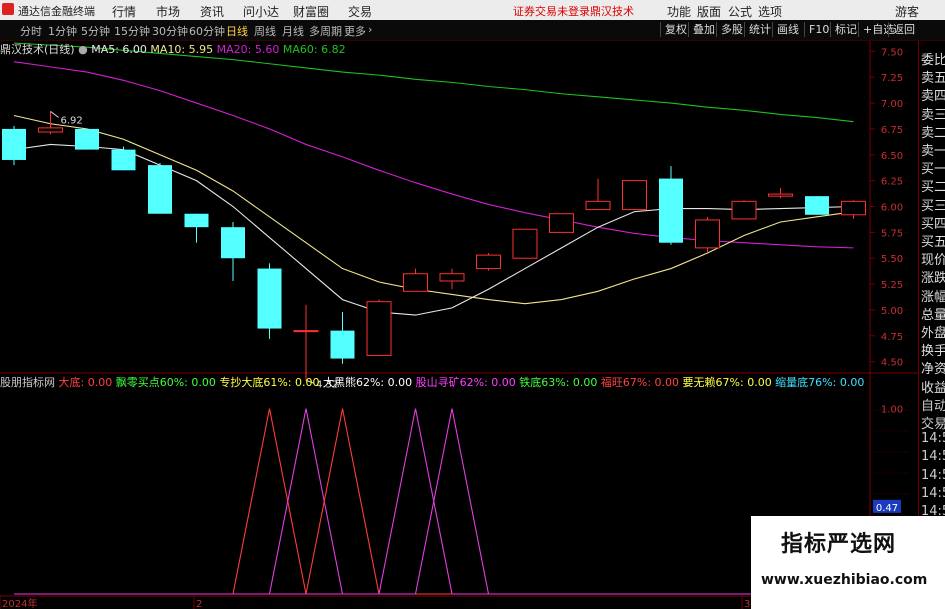 This screenshot has width=945, height=609. I want to click on indicator-title: 股朋指标网, so click(27, 382).